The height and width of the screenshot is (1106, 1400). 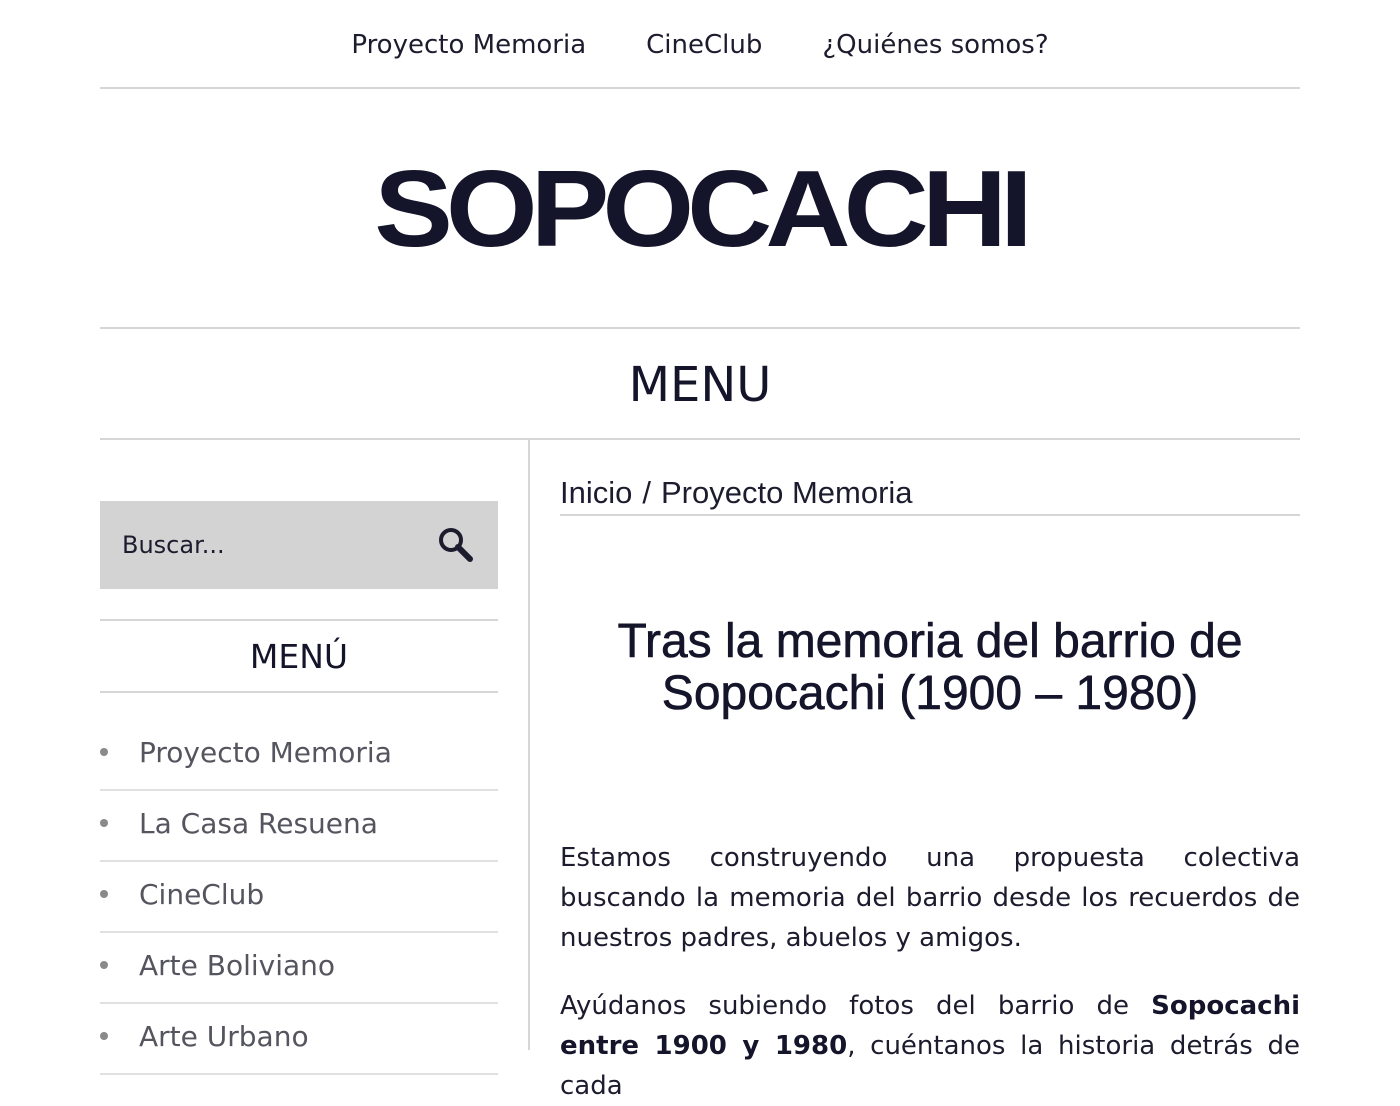 I want to click on logo-text: SOPOCACHI, so click(x=703, y=209).